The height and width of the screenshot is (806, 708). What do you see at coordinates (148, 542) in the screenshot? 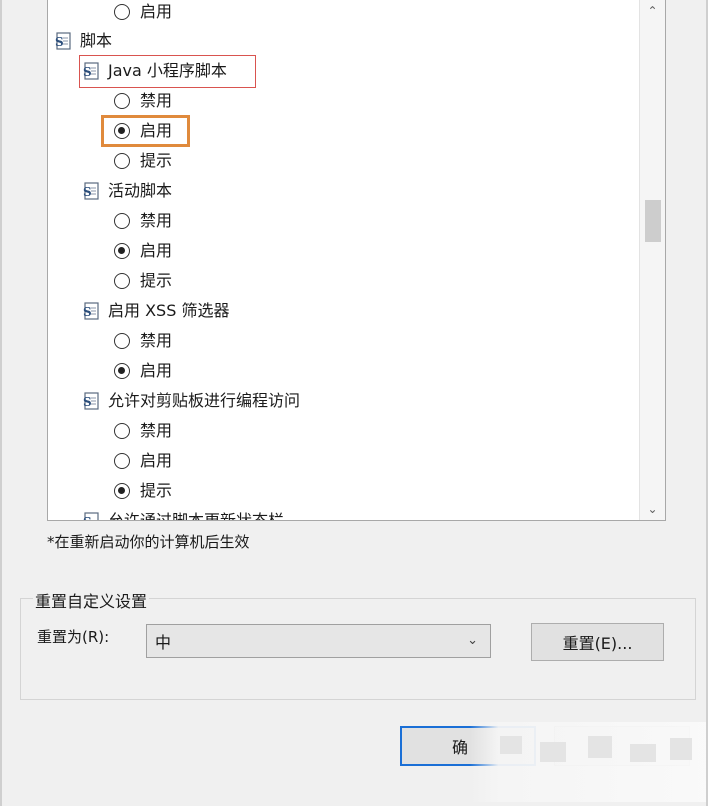
I see `restart-footnote: *在重新启动你的计算机后生效` at bounding box center [148, 542].